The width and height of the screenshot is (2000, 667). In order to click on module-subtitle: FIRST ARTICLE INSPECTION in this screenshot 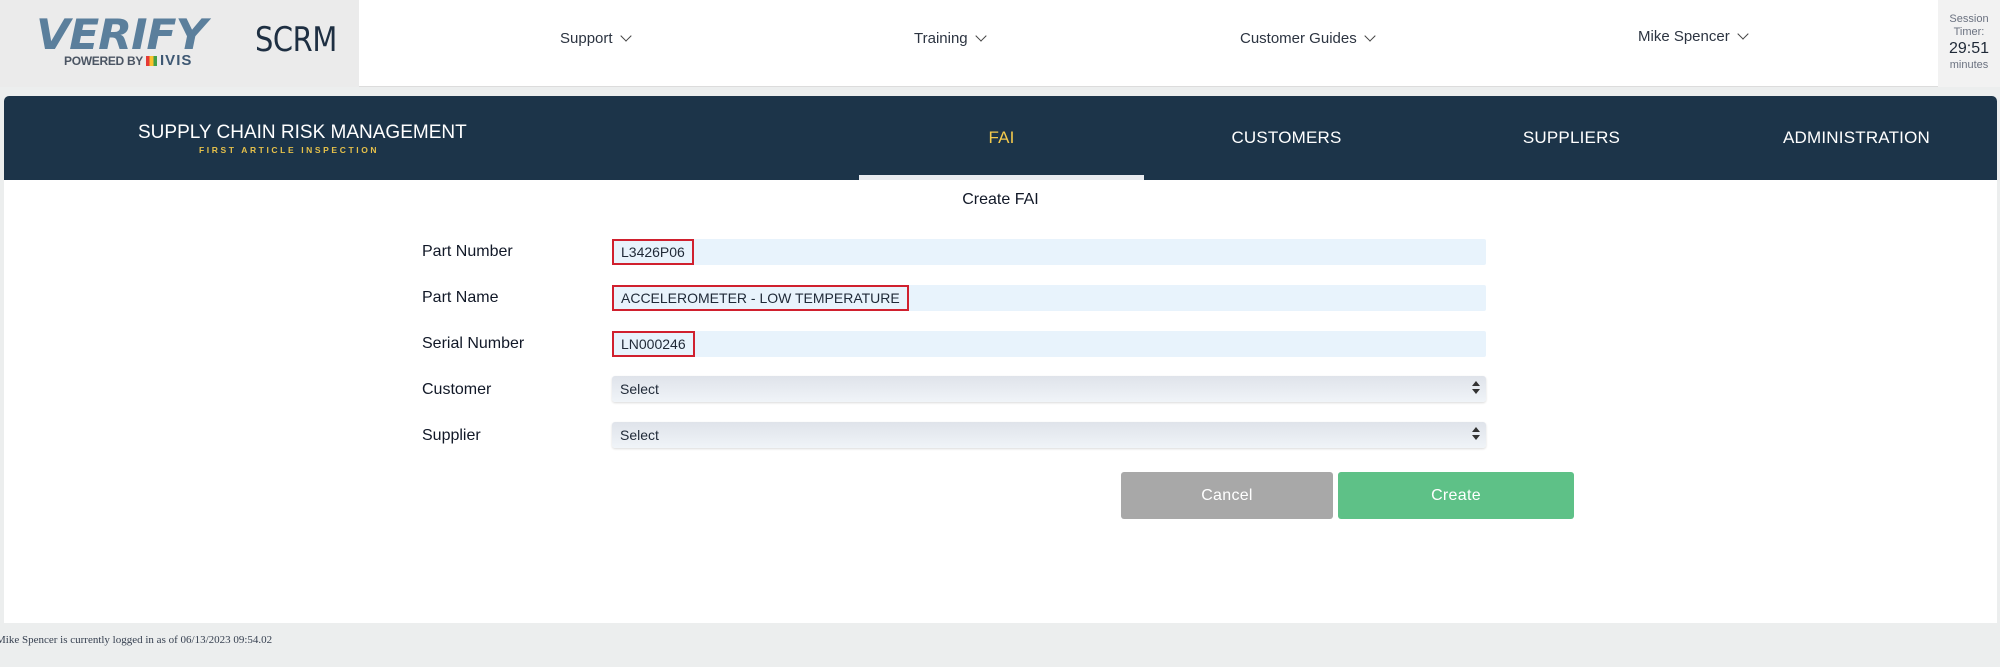, I will do `click(289, 150)`.